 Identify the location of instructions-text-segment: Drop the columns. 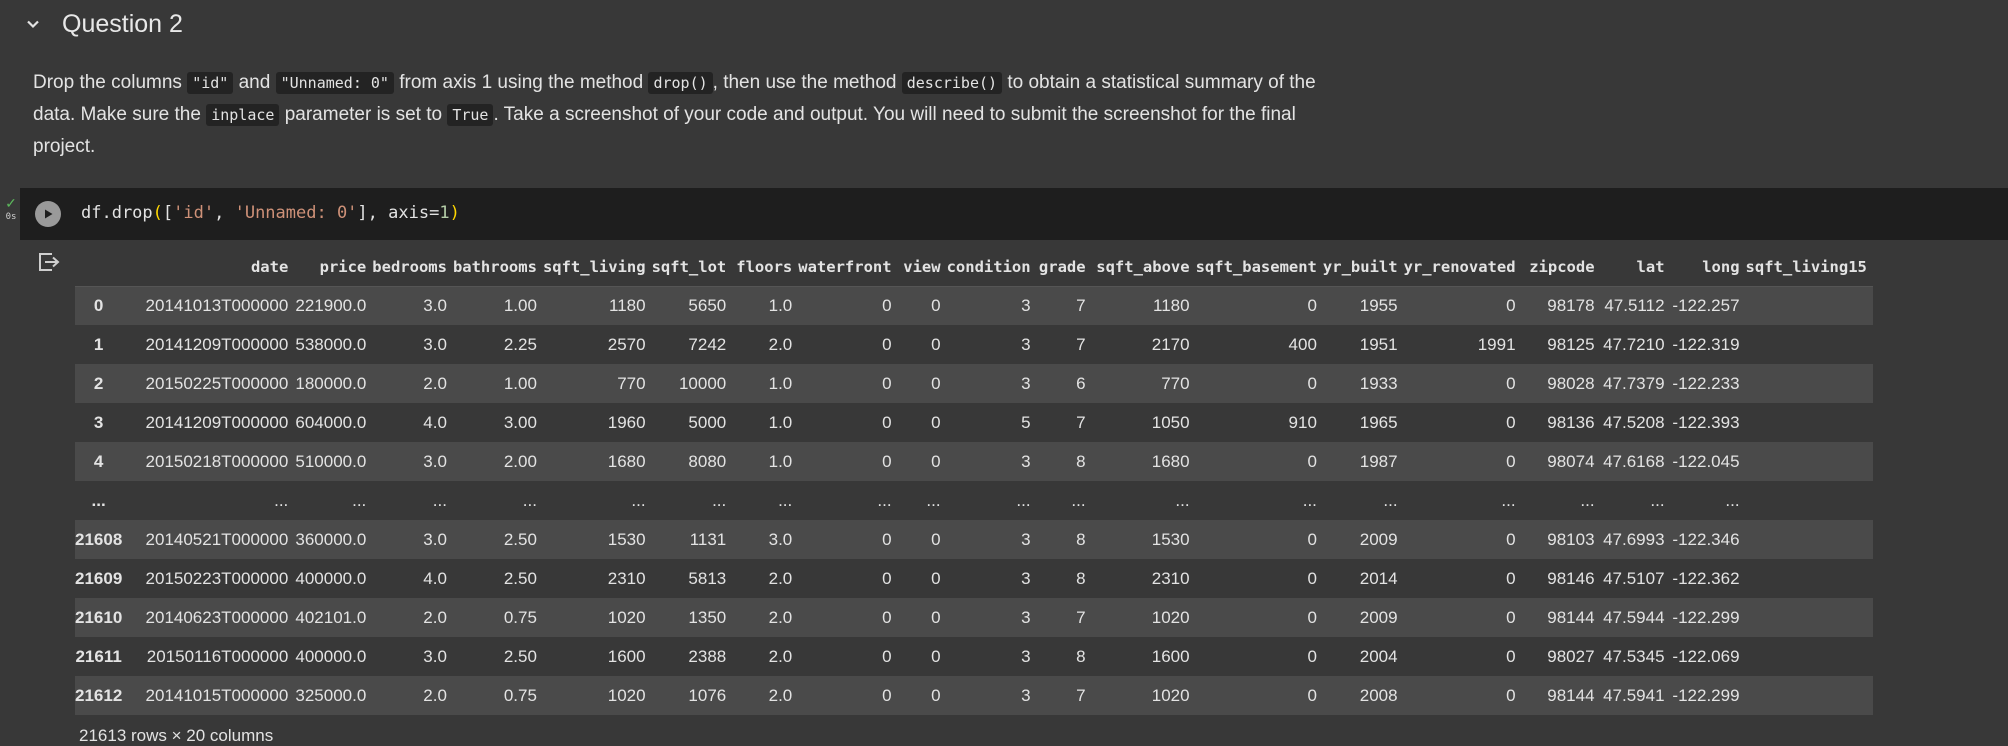
(110, 82).